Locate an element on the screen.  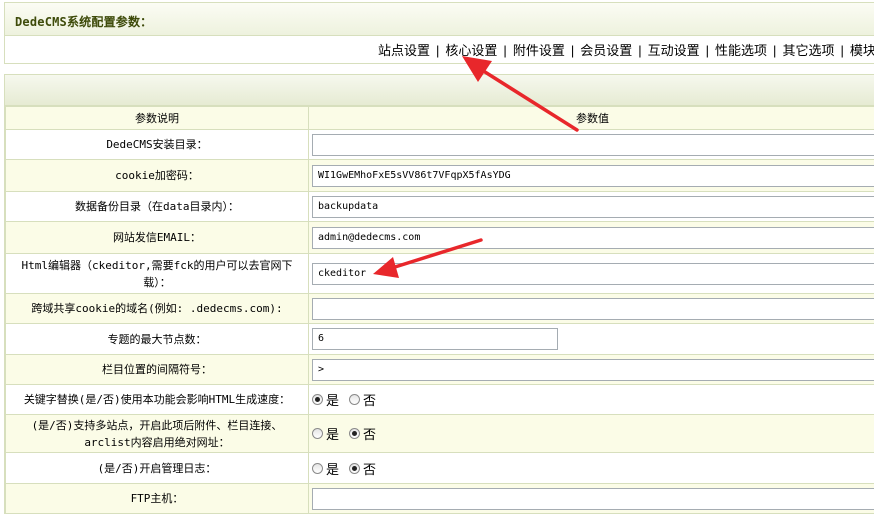
row-label: 数据备份目录（在data目录内）： is located at coordinates (157, 206).